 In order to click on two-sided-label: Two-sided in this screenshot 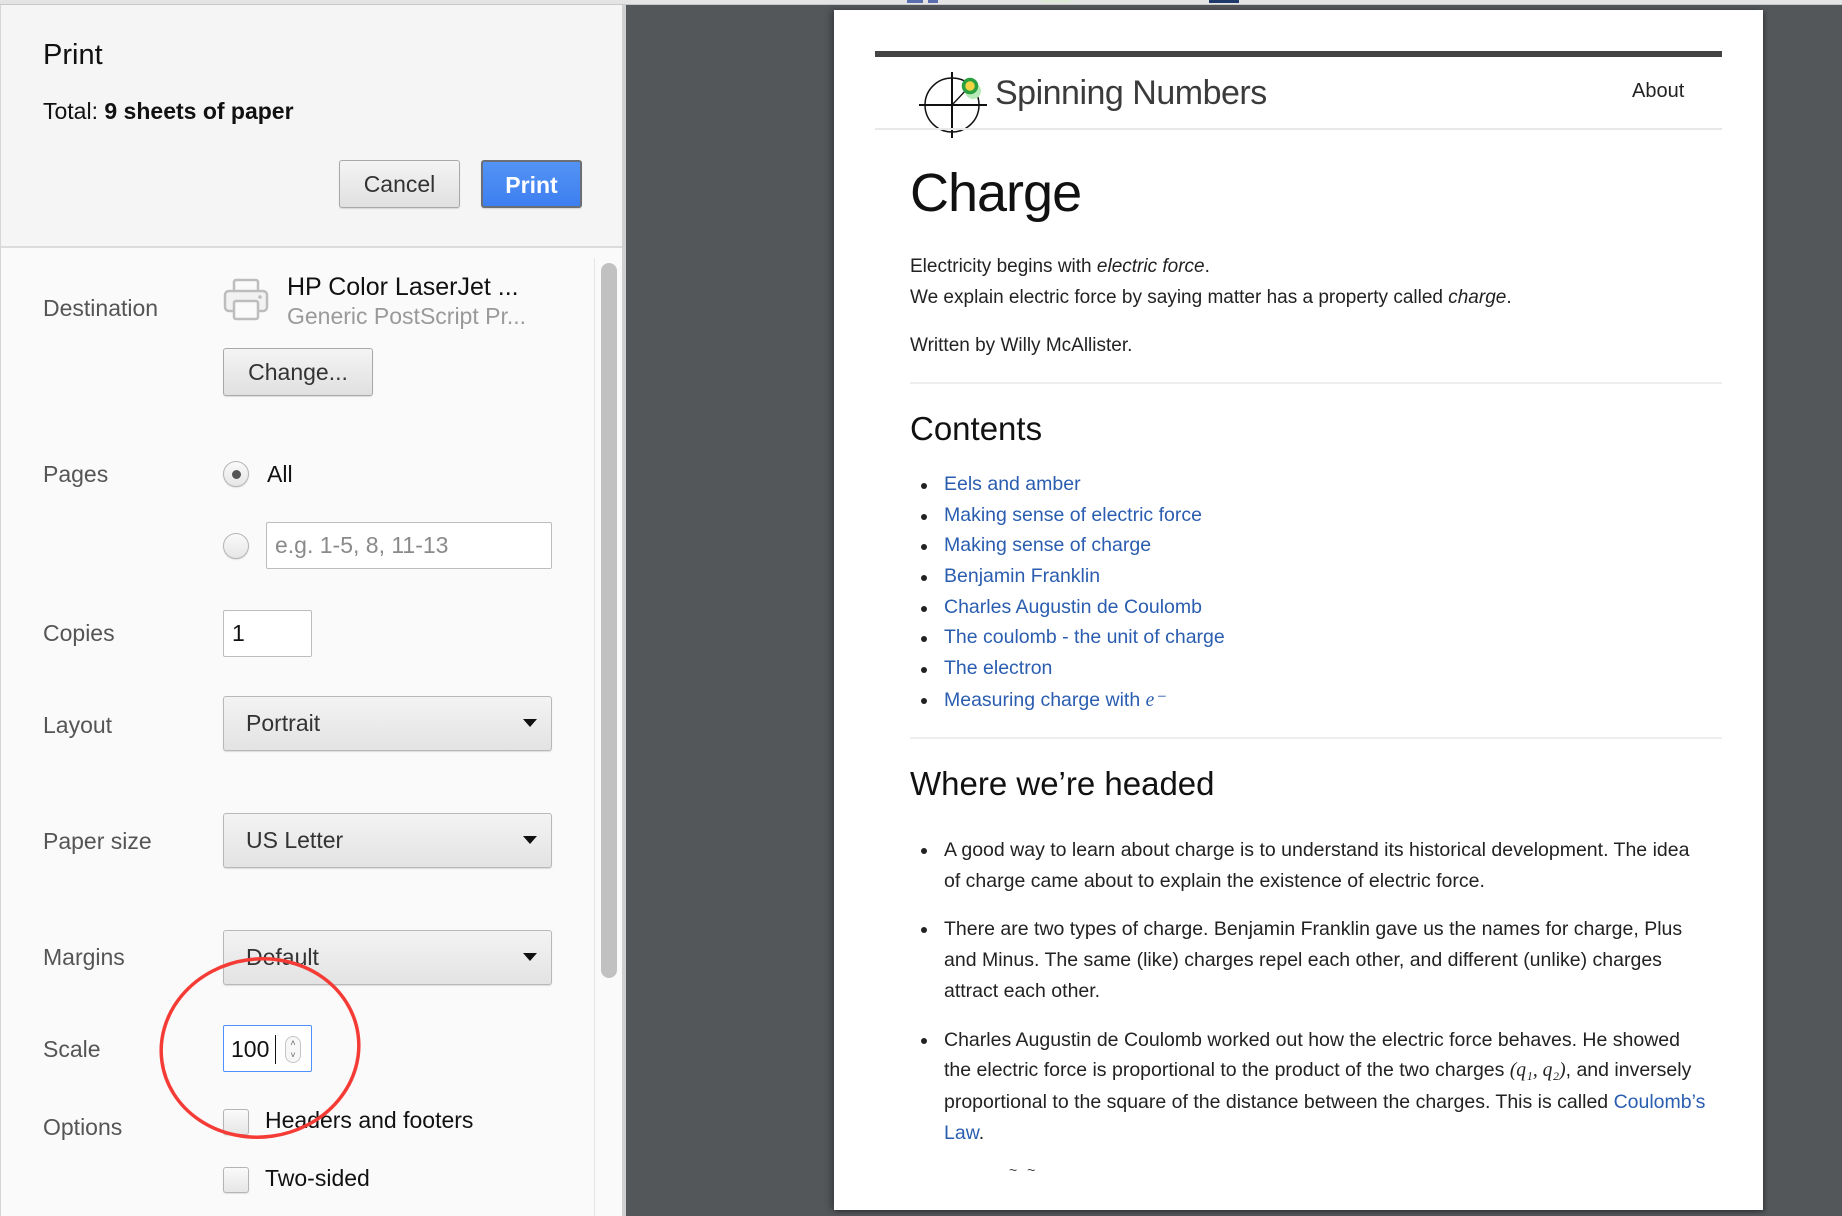, I will do `click(317, 1178)`.